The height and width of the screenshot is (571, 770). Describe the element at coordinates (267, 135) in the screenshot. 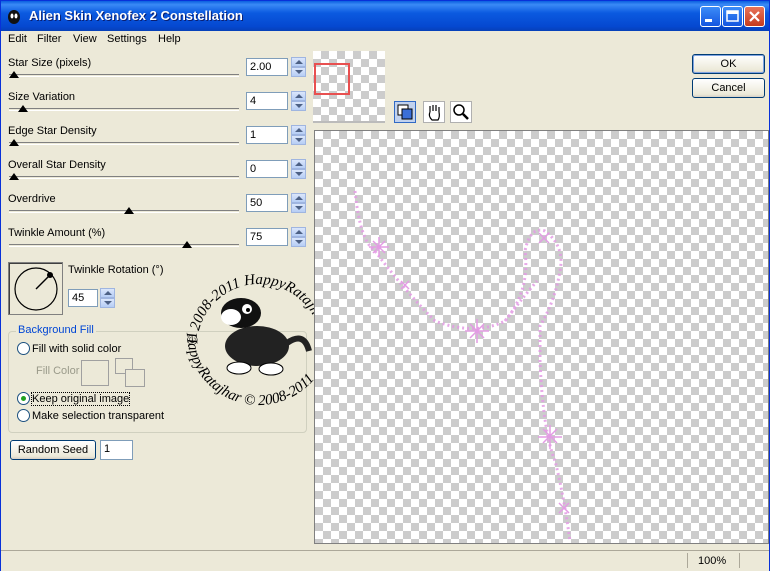

I see `edge-density-input: 1` at that location.